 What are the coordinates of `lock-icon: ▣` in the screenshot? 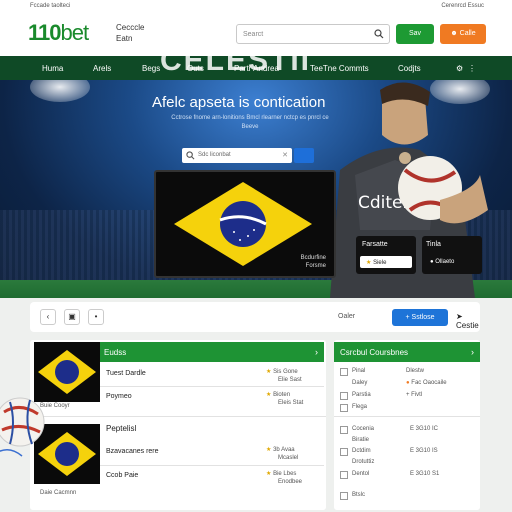 It's located at (72, 317).